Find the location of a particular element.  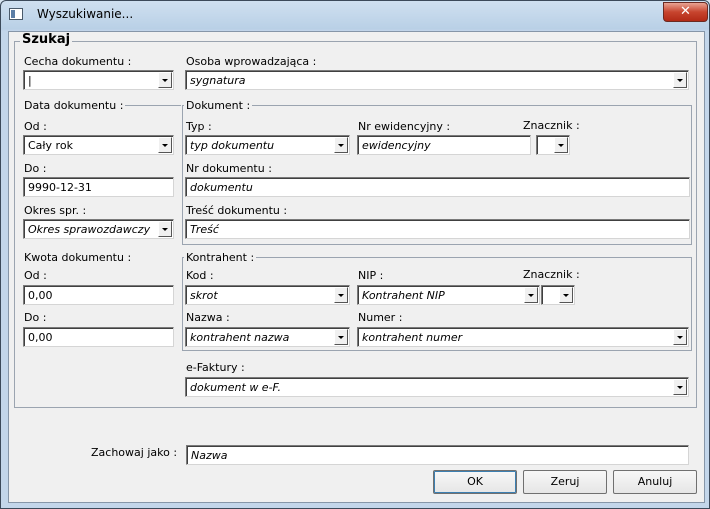

efaktury-label: e-Faktury : is located at coordinates (215, 367).